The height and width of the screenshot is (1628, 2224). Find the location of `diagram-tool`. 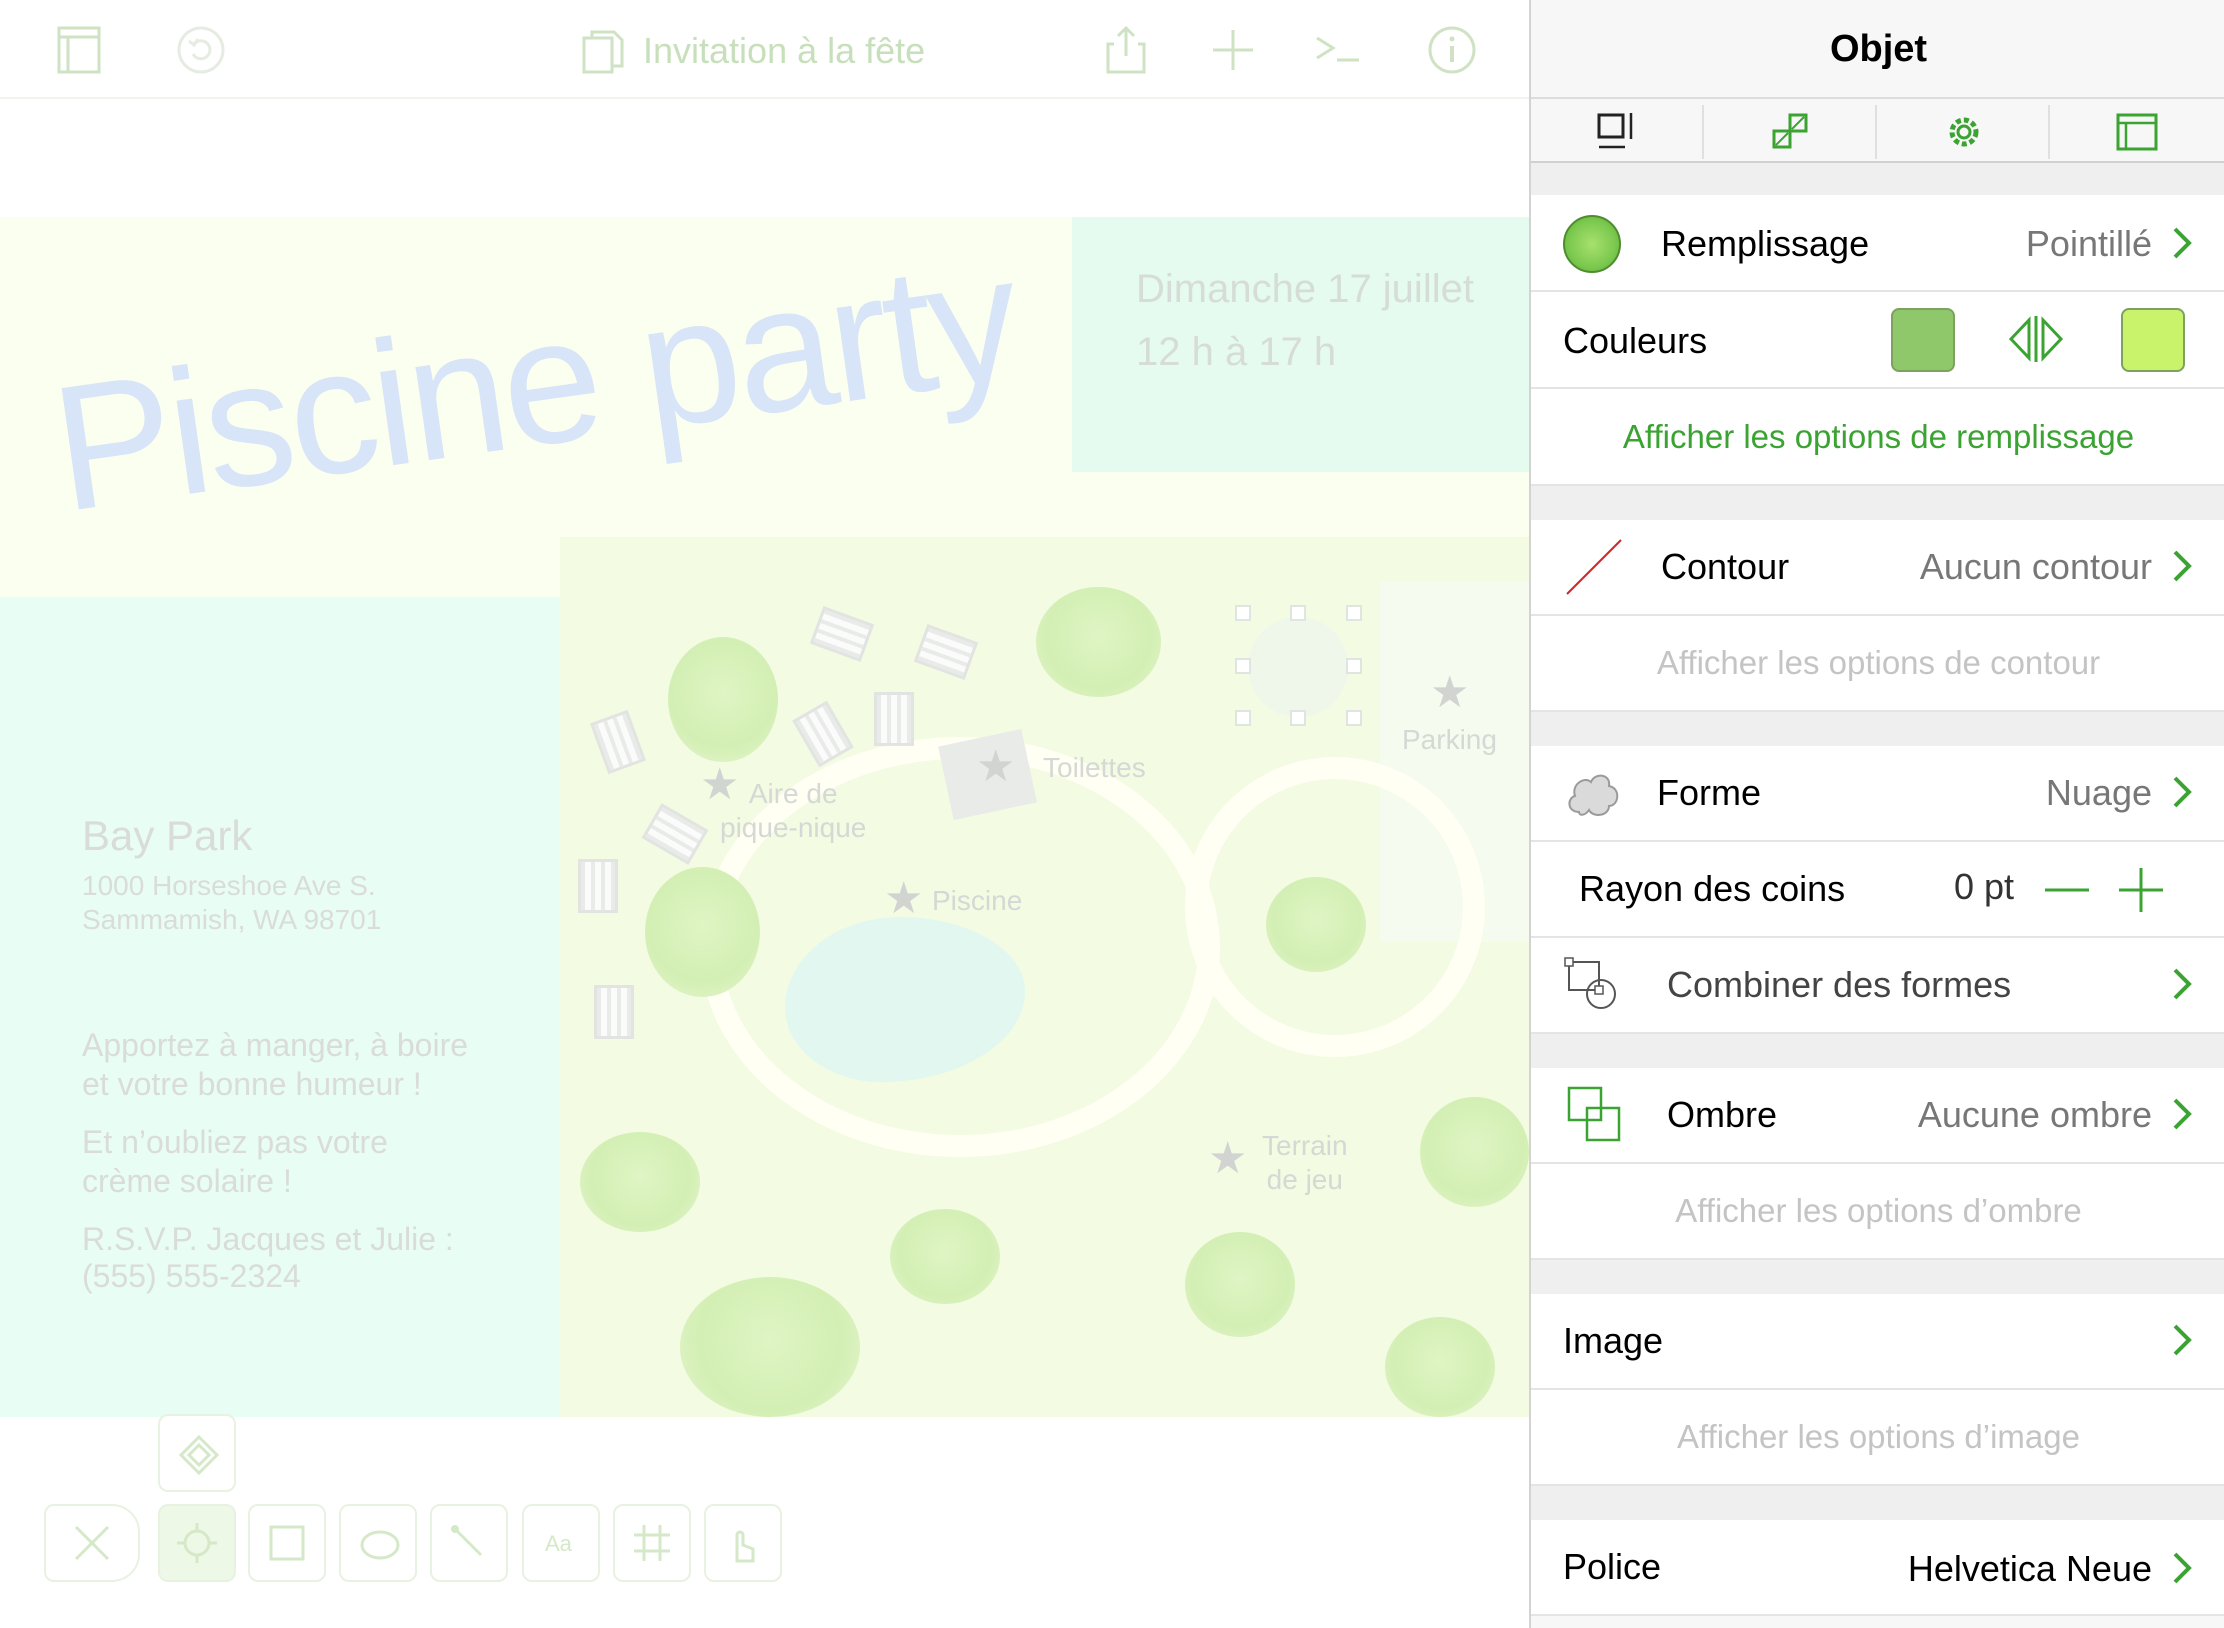

diagram-tool is located at coordinates (652, 1543).